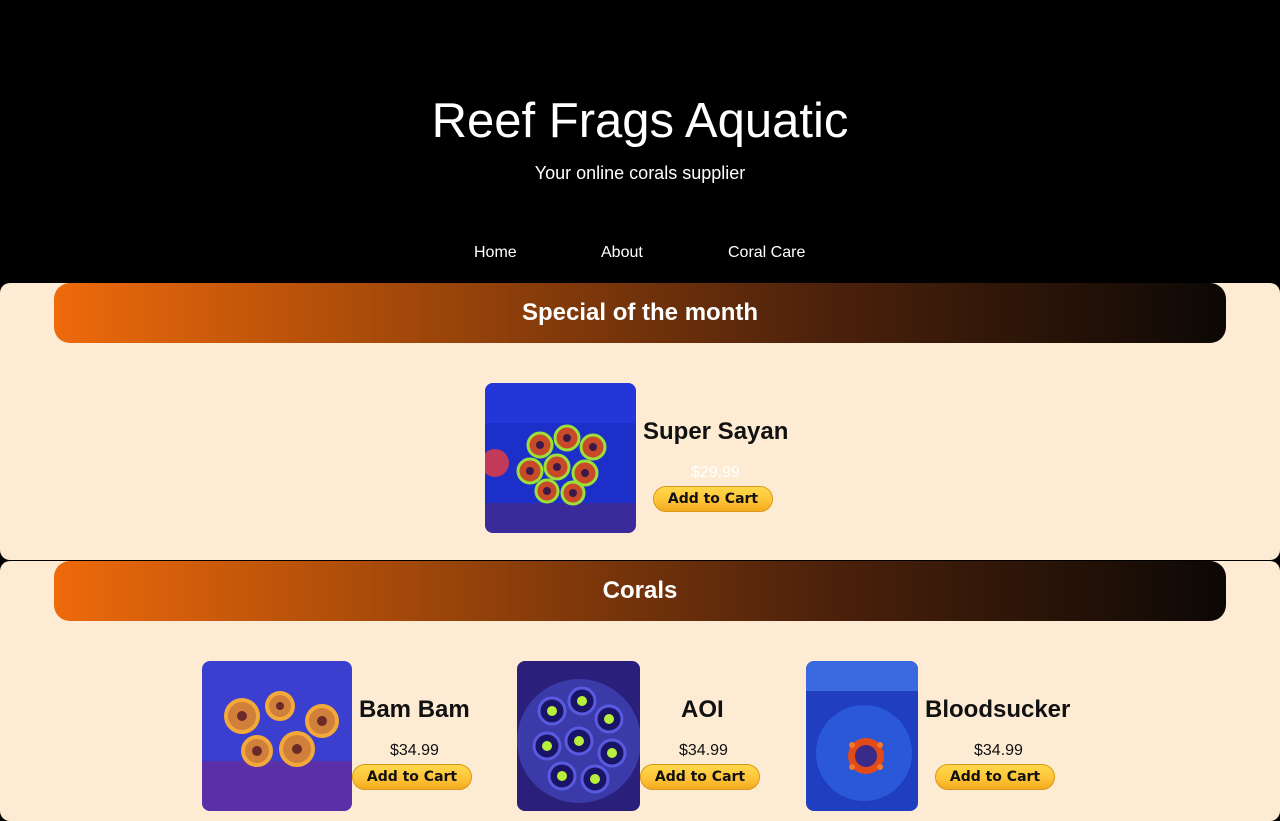 This screenshot has width=1280, height=821. Describe the element at coordinates (640, 591) in the screenshot. I see `corals-heading: Corals` at that location.